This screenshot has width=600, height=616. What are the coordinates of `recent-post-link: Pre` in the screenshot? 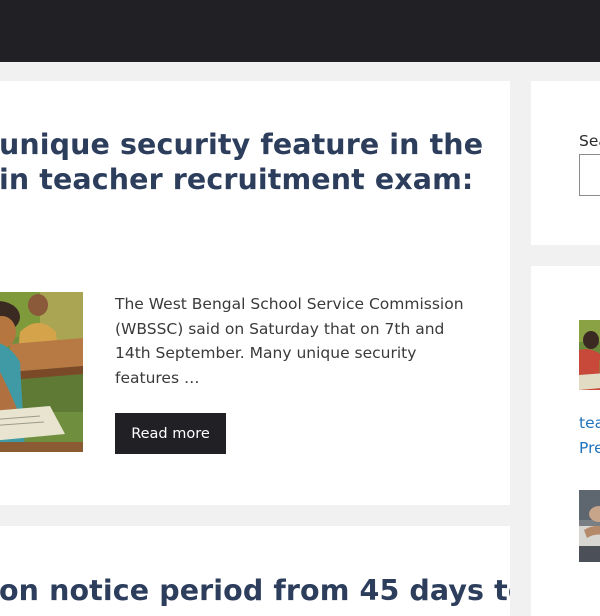 It's located at (589, 448).